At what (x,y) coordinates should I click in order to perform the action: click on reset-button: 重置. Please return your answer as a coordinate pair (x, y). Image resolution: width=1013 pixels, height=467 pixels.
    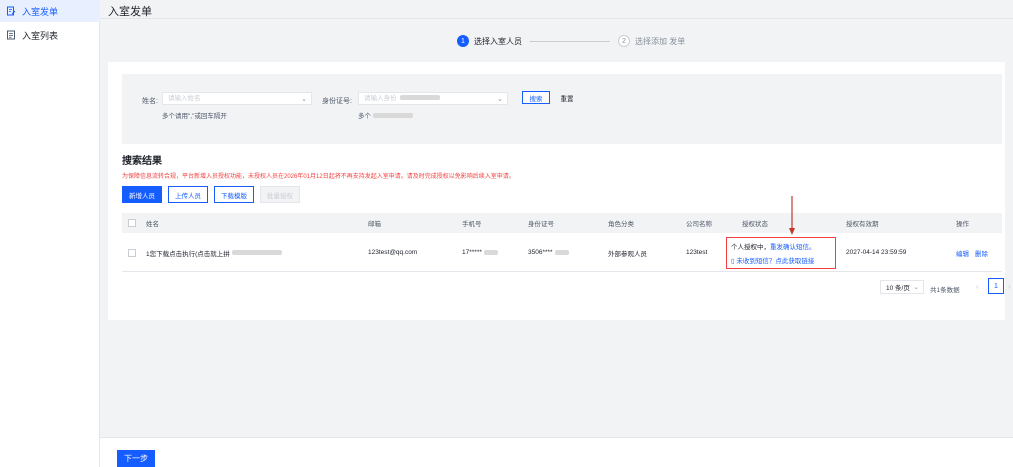
    Looking at the image, I should click on (567, 97).